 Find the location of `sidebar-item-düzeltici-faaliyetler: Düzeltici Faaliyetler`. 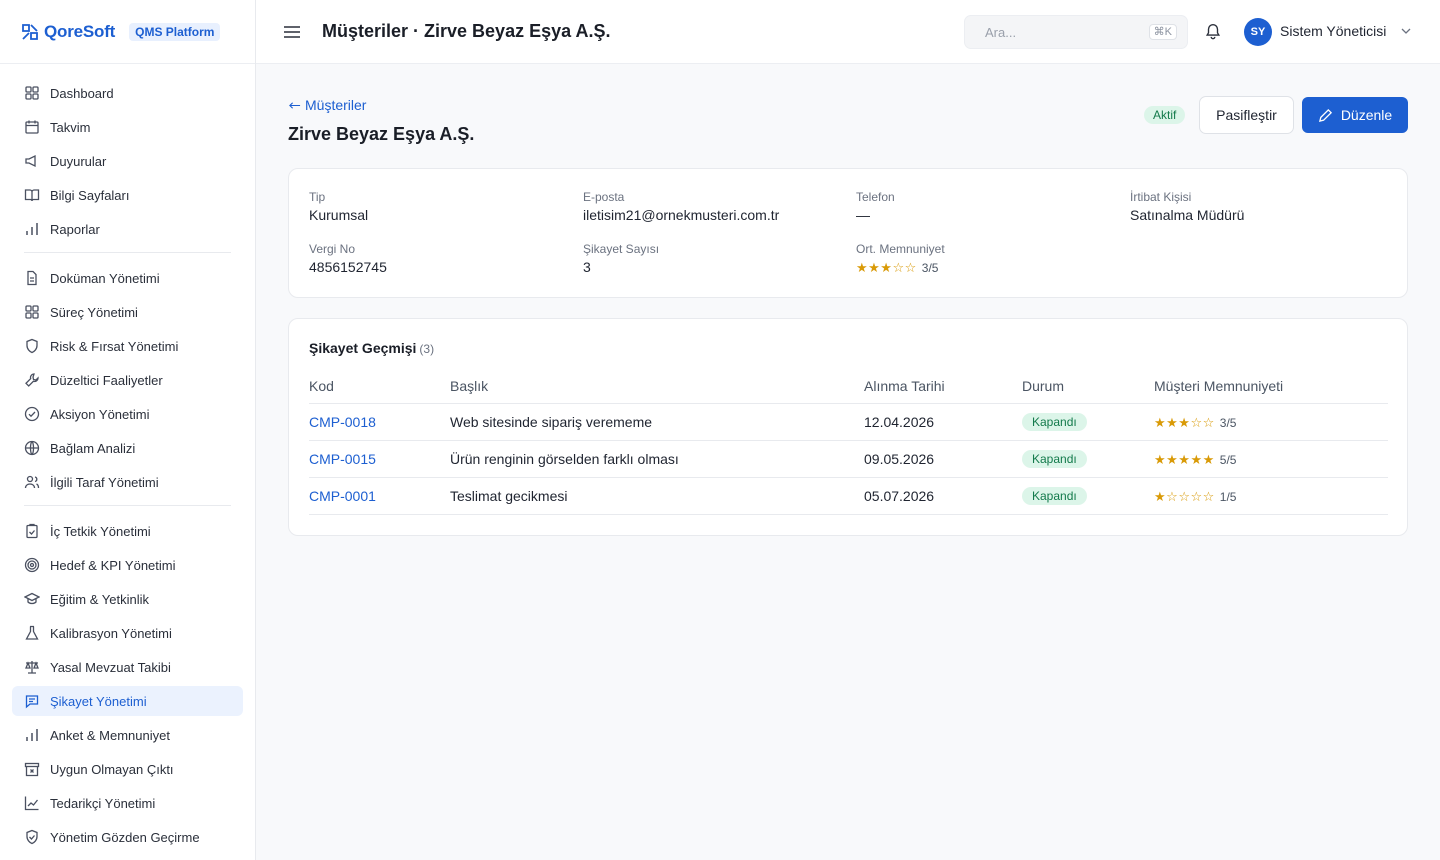

sidebar-item-düzeltici-faaliyetler: Düzeltici Faaliyetler is located at coordinates (127, 380).